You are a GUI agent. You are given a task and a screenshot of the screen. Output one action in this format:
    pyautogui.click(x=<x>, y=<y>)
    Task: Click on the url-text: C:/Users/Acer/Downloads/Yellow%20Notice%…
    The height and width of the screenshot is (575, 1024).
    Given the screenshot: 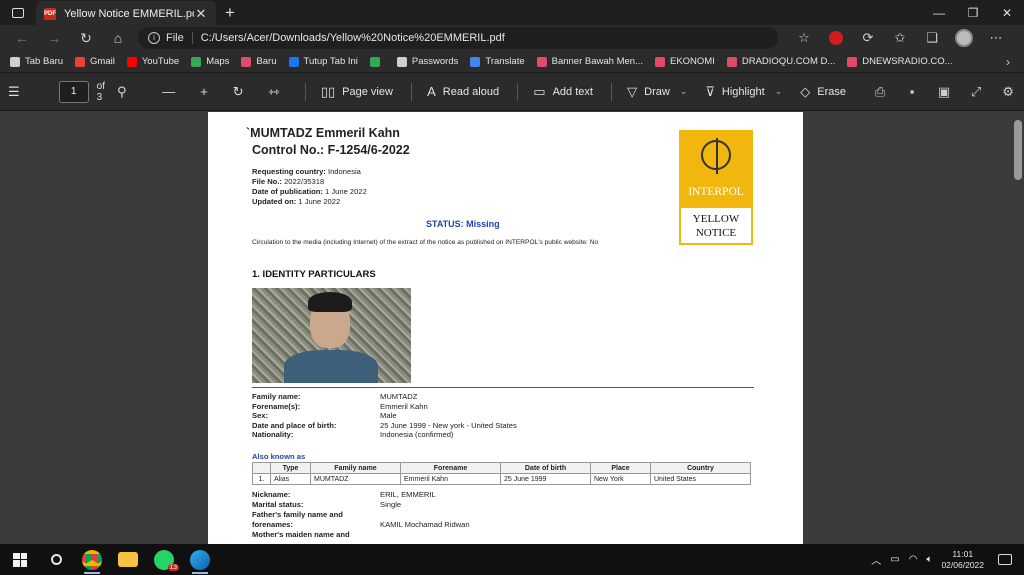 What is the action you would take?
    pyautogui.click(x=484, y=38)
    